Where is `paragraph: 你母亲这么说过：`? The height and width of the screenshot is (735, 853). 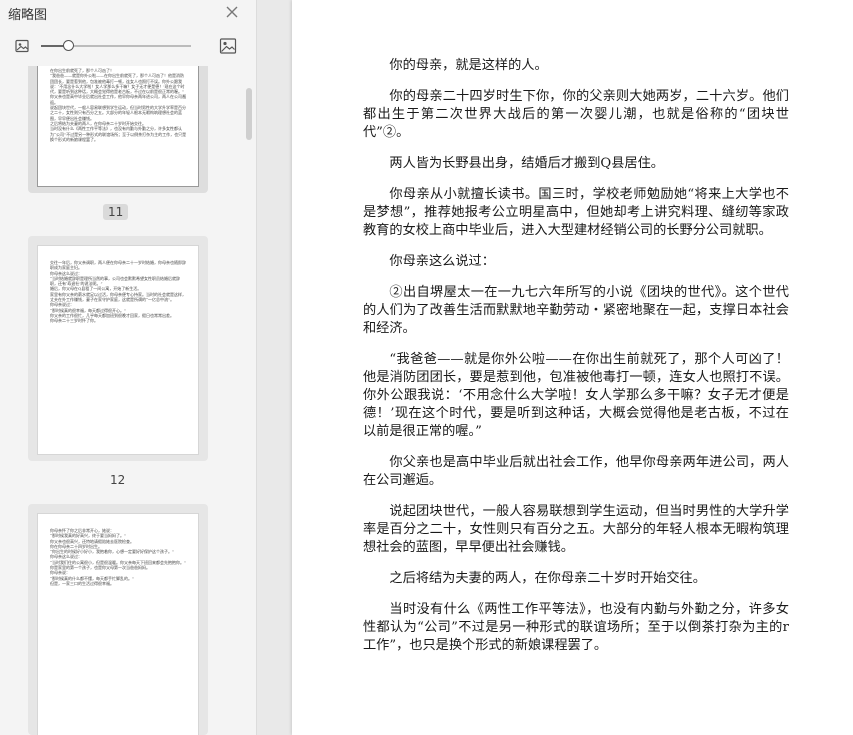 paragraph: 你母亲这么说过： is located at coordinates (442, 261).